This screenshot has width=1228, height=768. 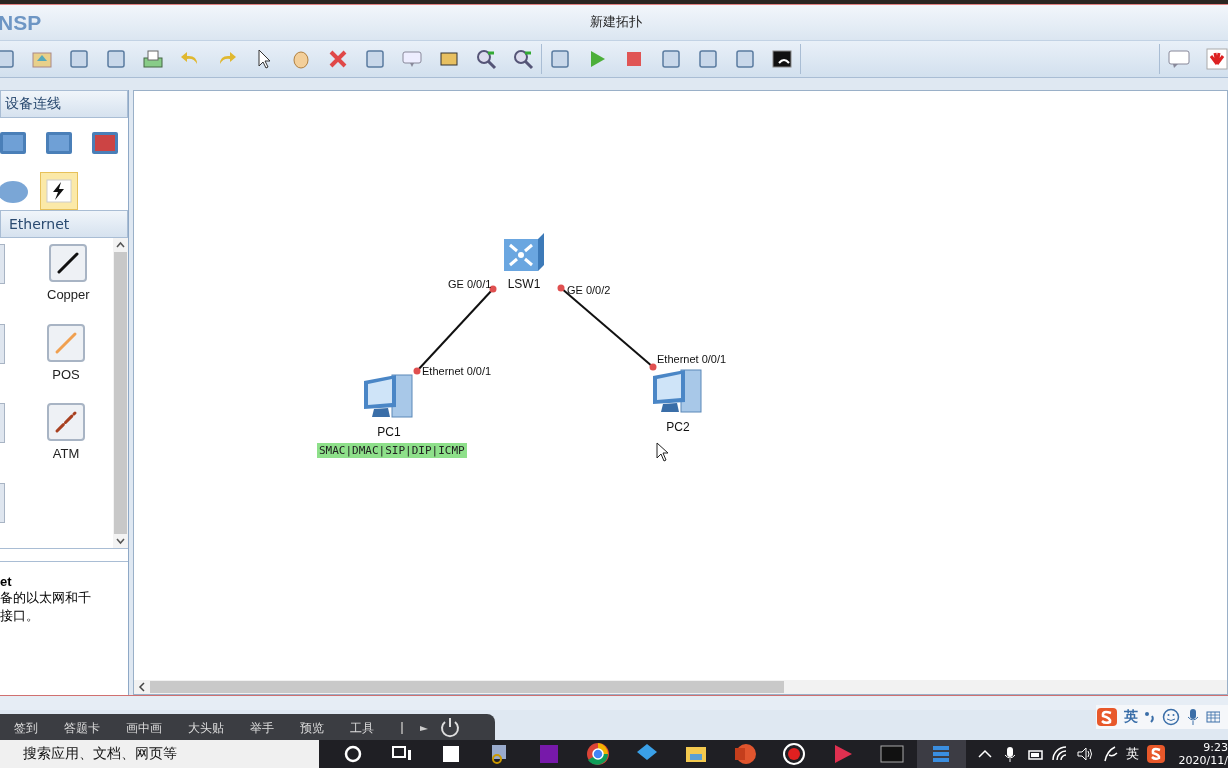 What do you see at coordinates (1171, 717) in the screenshot?
I see `smiley-icon` at bounding box center [1171, 717].